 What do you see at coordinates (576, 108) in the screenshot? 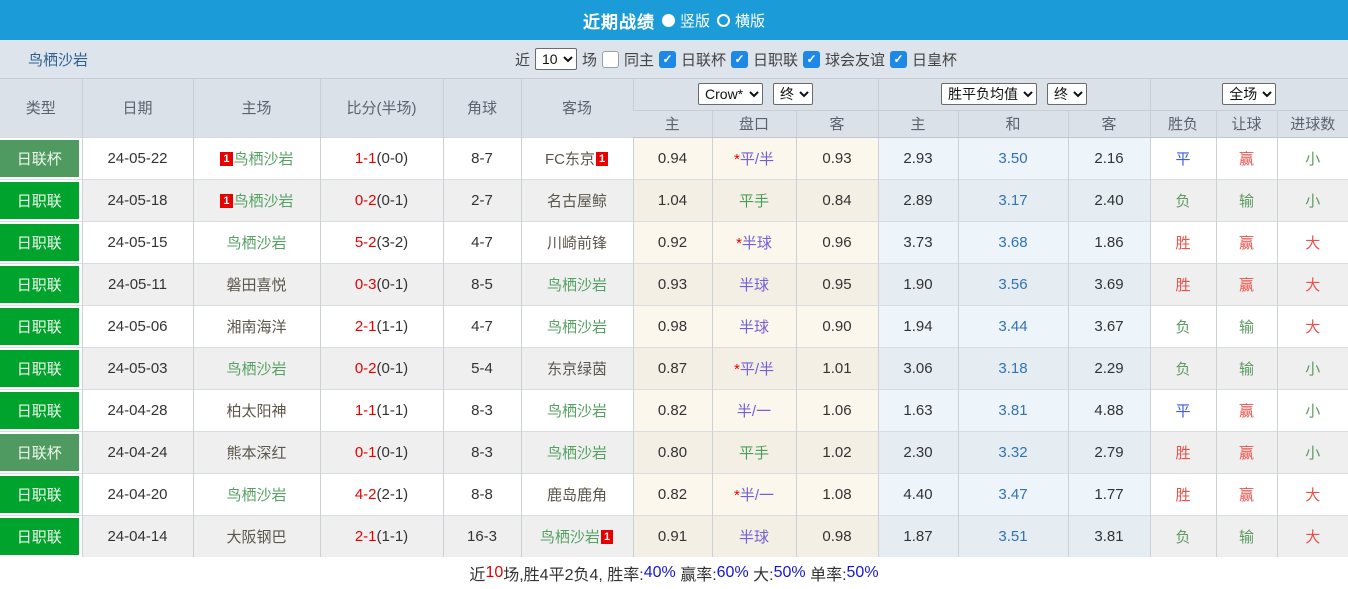
I see `col-header-away: 客场` at bounding box center [576, 108].